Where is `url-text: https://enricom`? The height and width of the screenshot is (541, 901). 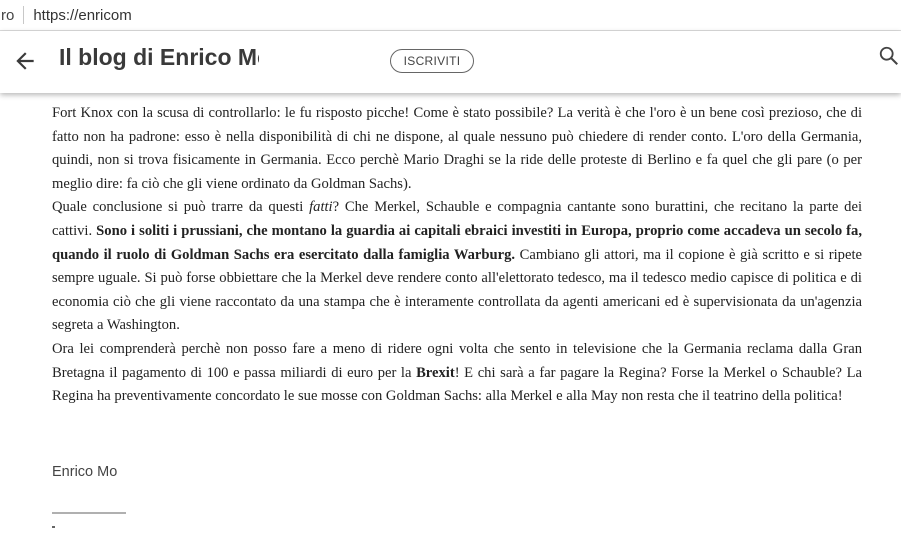 url-text: https://enricom is located at coordinates (82, 15).